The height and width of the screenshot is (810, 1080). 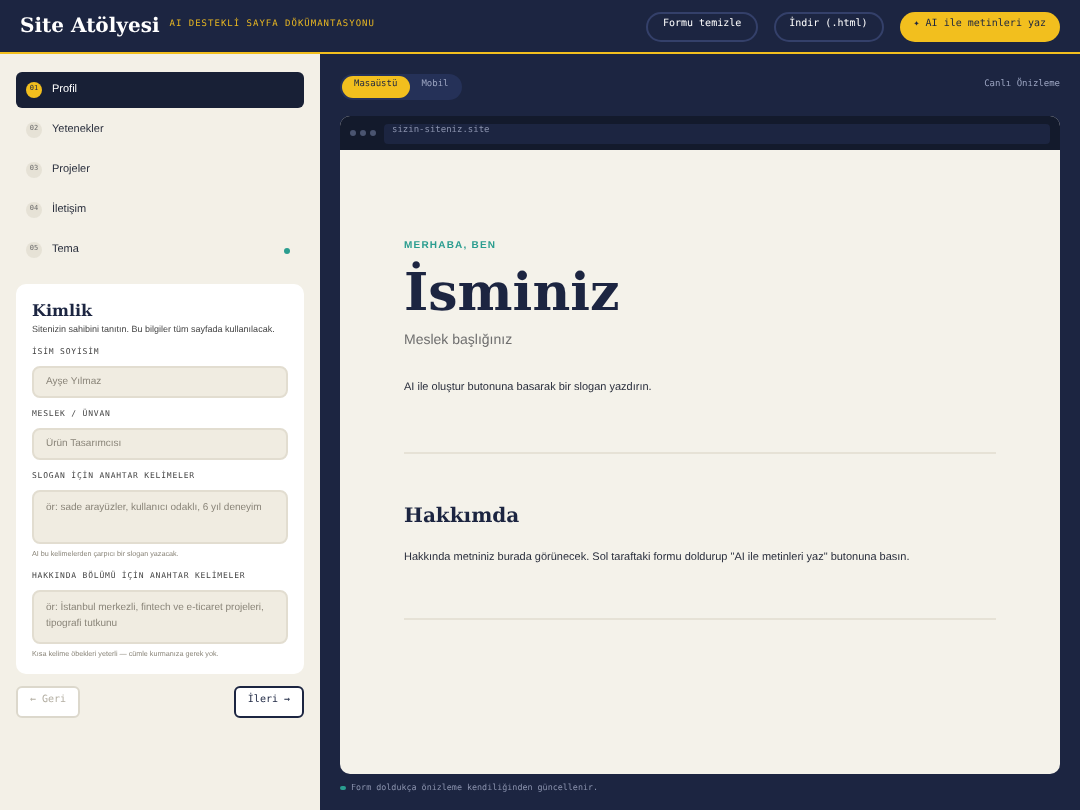 I want to click on form-title: Kimlik, so click(x=63, y=310).